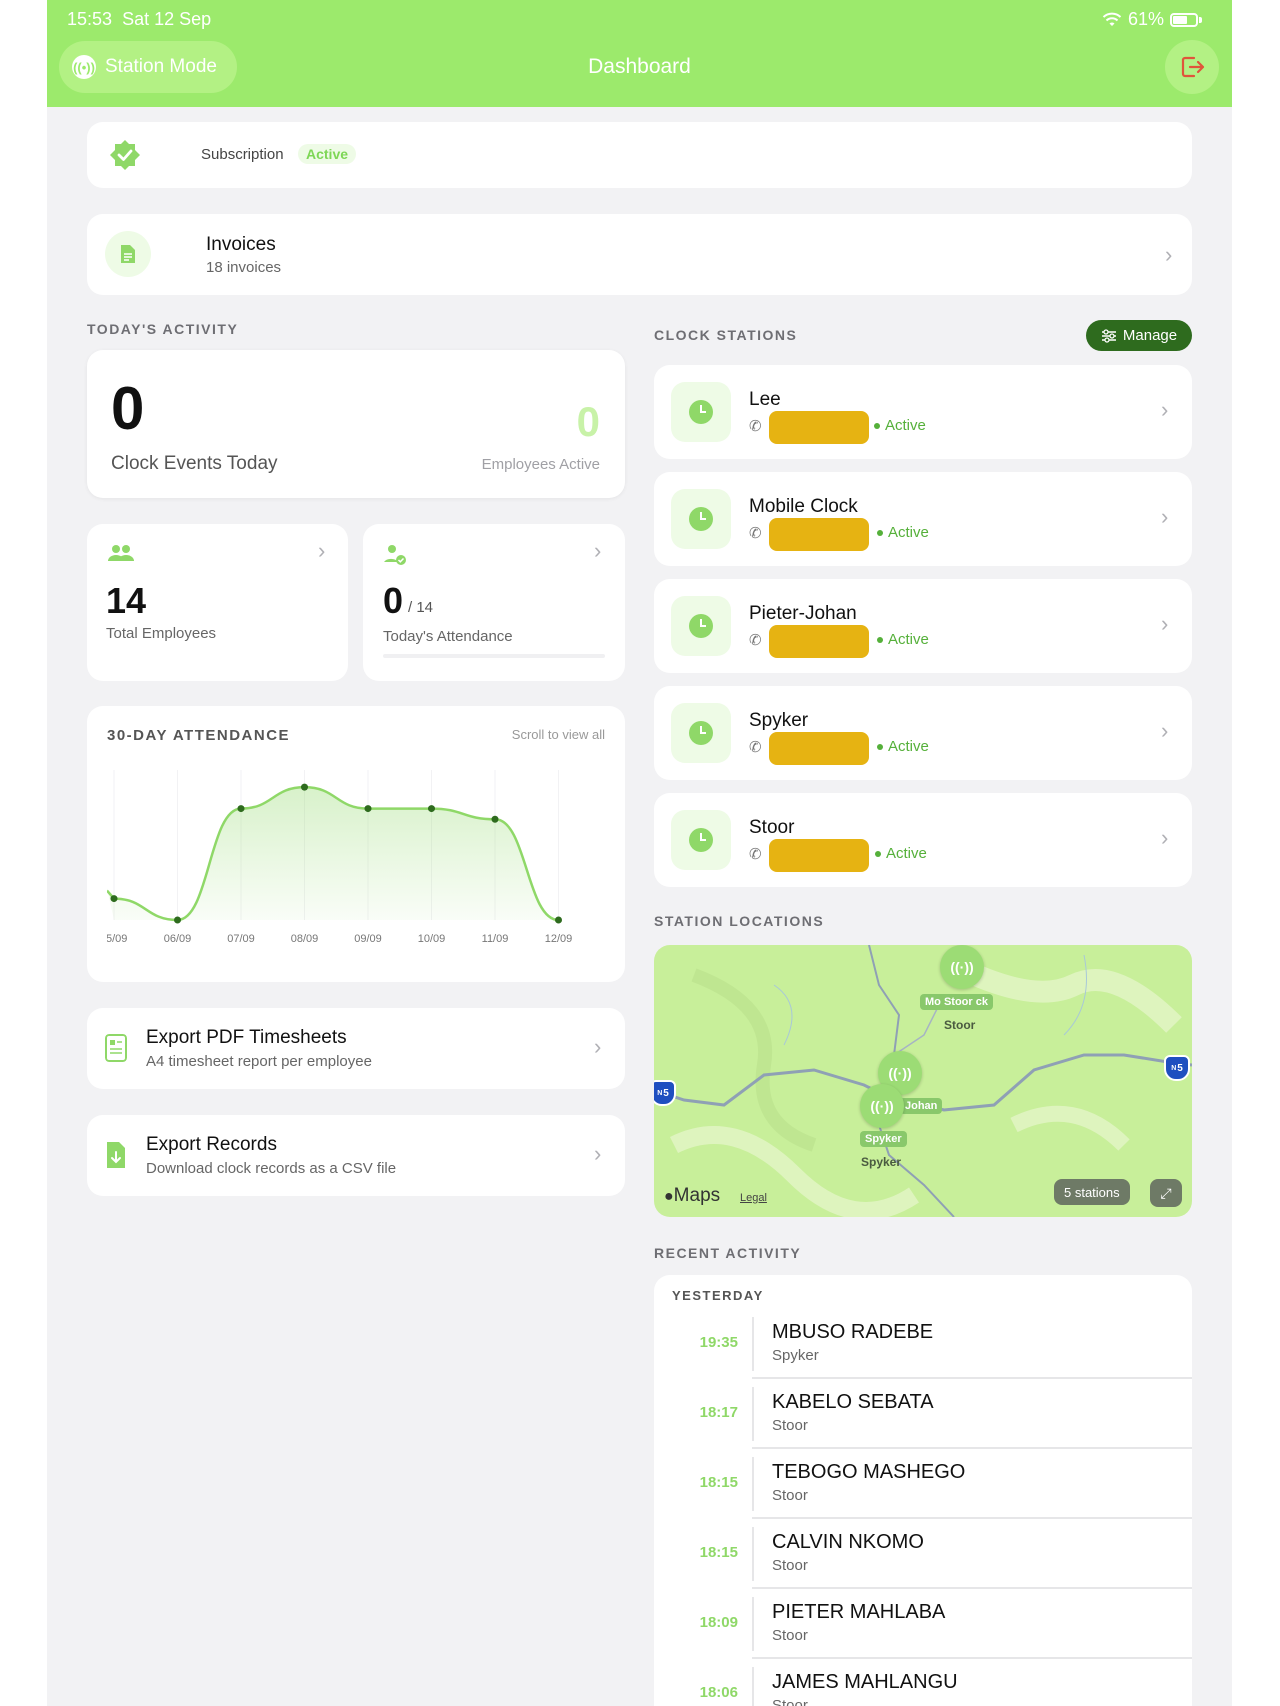 Image resolution: width=1280 pixels, height=1706 pixels. Describe the element at coordinates (779, 720) in the screenshot. I see `station-name: Spyker` at that location.